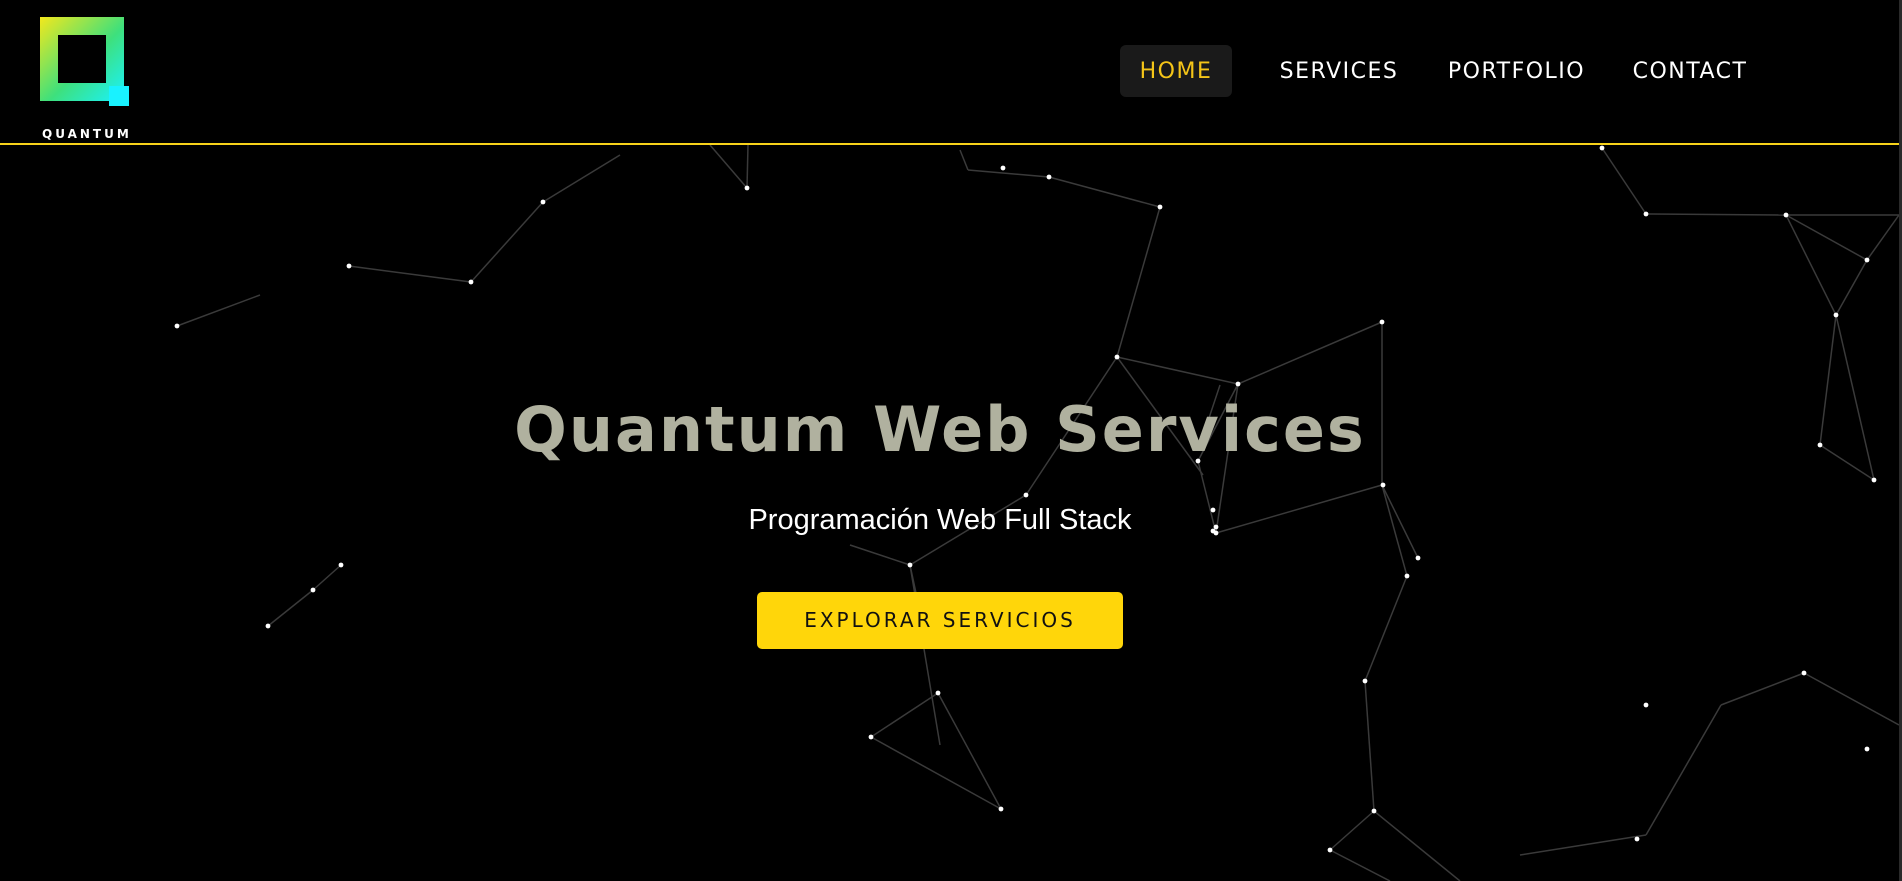 The width and height of the screenshot is (1902, 881). I want to click on logo-wordmark: QUANTUM, so click(87, 134).